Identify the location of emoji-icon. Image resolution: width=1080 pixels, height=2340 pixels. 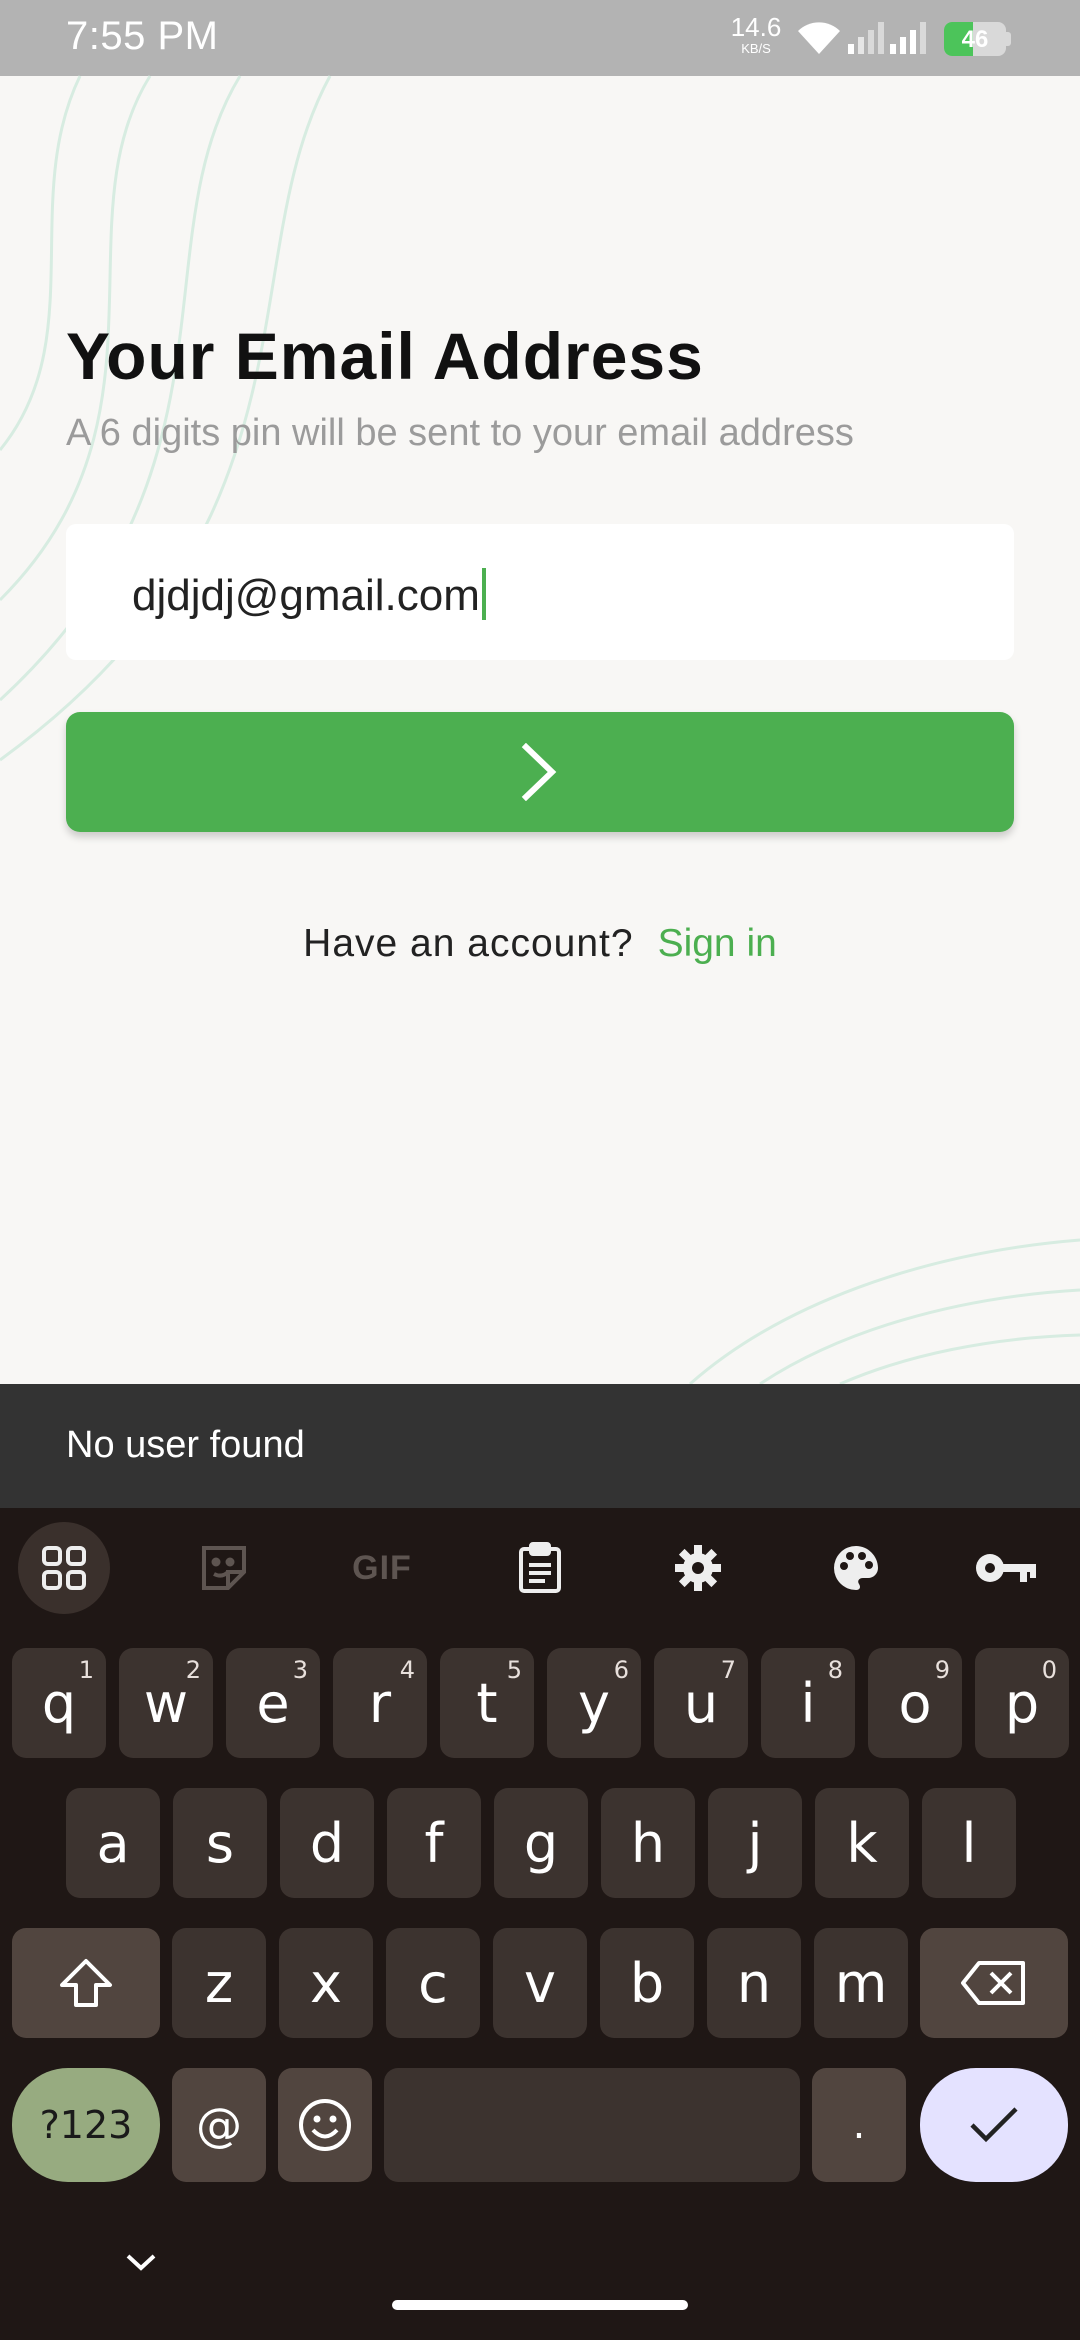
(325, 2125).